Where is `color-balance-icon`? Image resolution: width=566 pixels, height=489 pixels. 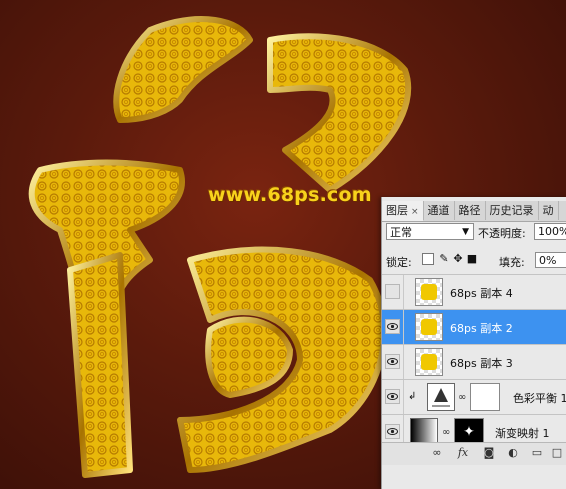
color-balance-icon is located at coordinates (441, 397).